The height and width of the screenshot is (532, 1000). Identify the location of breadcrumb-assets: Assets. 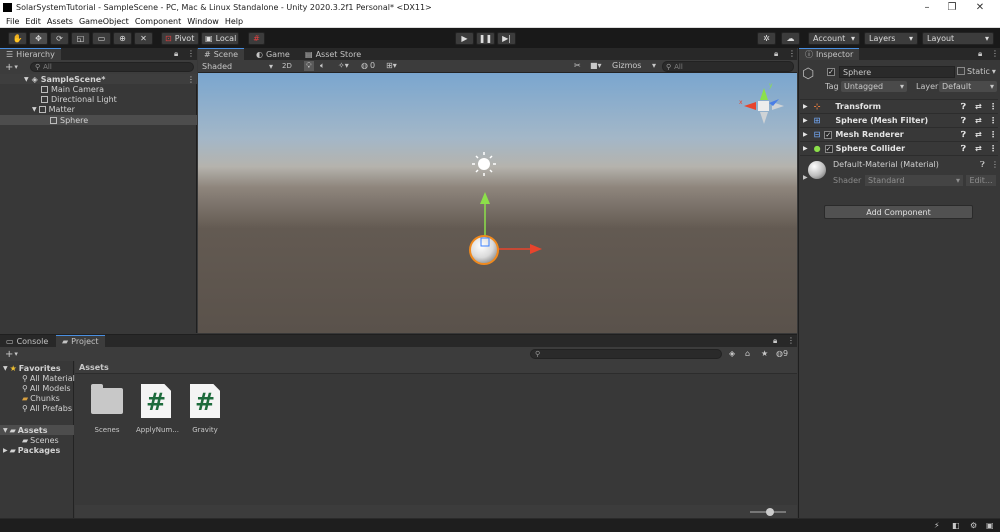
(94, 367).